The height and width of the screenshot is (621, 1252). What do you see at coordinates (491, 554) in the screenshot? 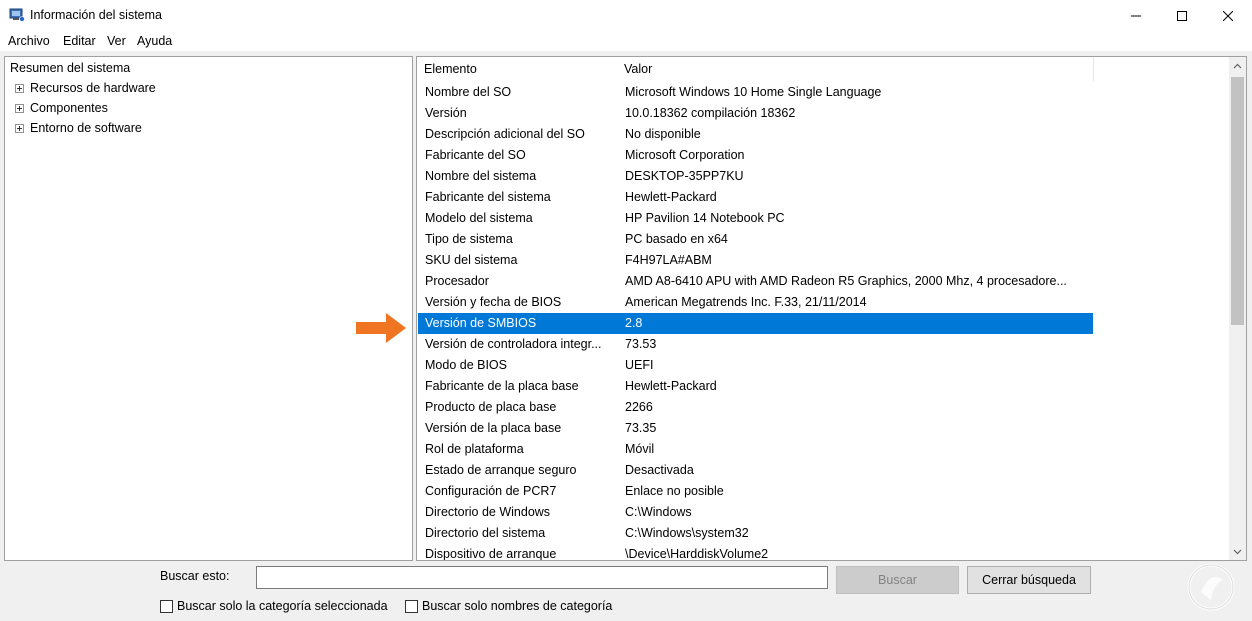
I see `cell-elemento: Dispositivo de arranque` at bounding box center [491, 554].